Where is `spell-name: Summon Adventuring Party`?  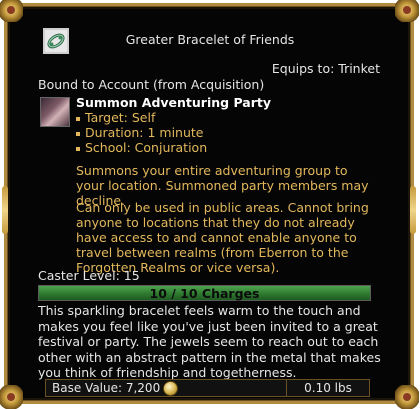
spell-name: Summon Adventuring Party is located at coordinates (174, 102).